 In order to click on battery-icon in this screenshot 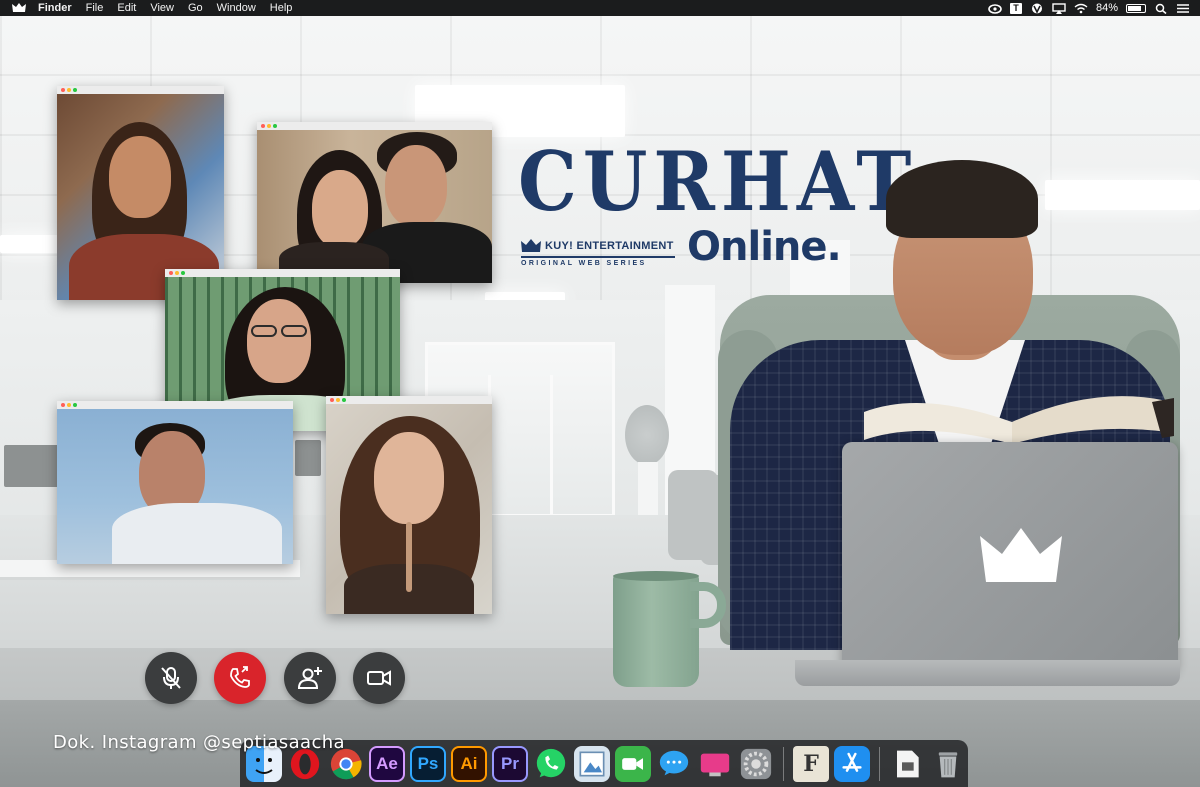, I will do `click(1136, 8)`.